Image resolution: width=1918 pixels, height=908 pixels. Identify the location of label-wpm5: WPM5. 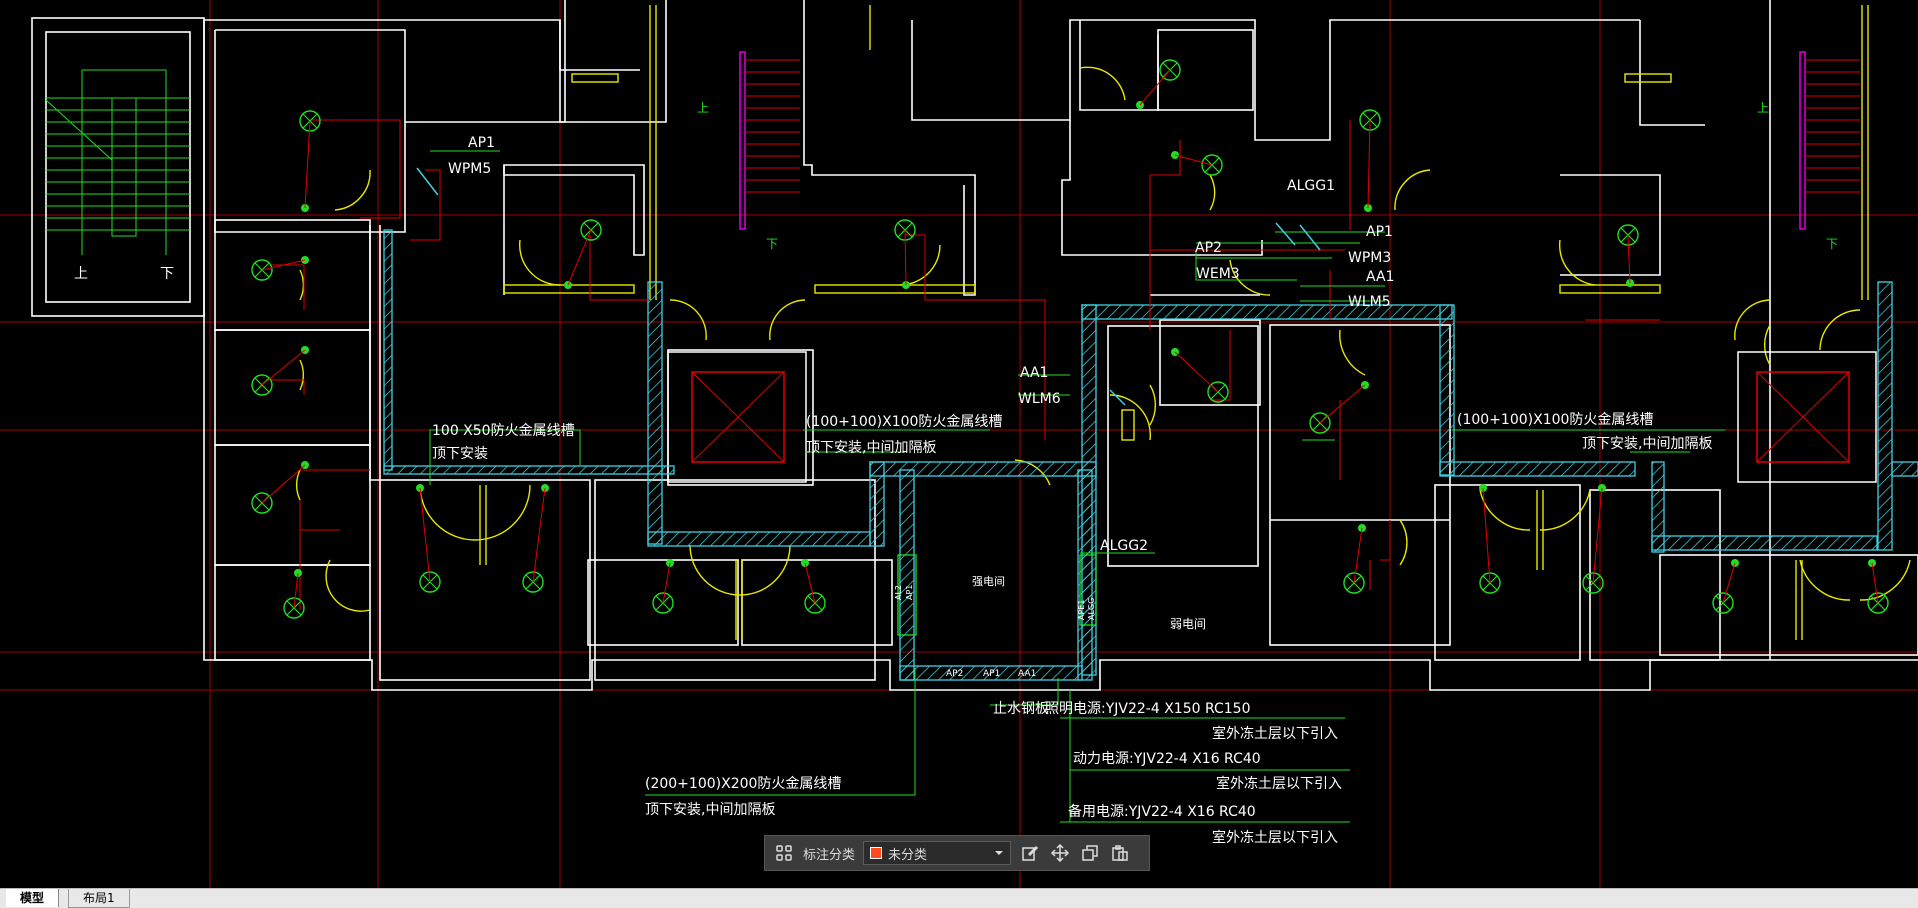
(469, 169).